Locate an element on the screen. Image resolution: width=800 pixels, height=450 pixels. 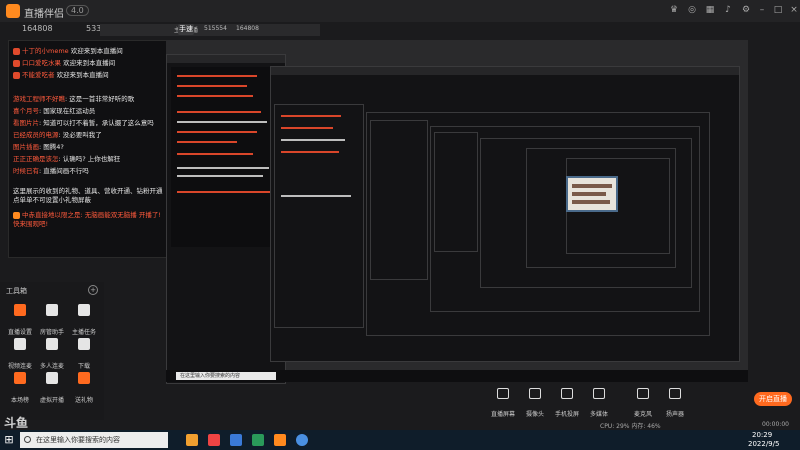
screen-capture-button: 直播屏幕 is located at coordinates (503, 404).